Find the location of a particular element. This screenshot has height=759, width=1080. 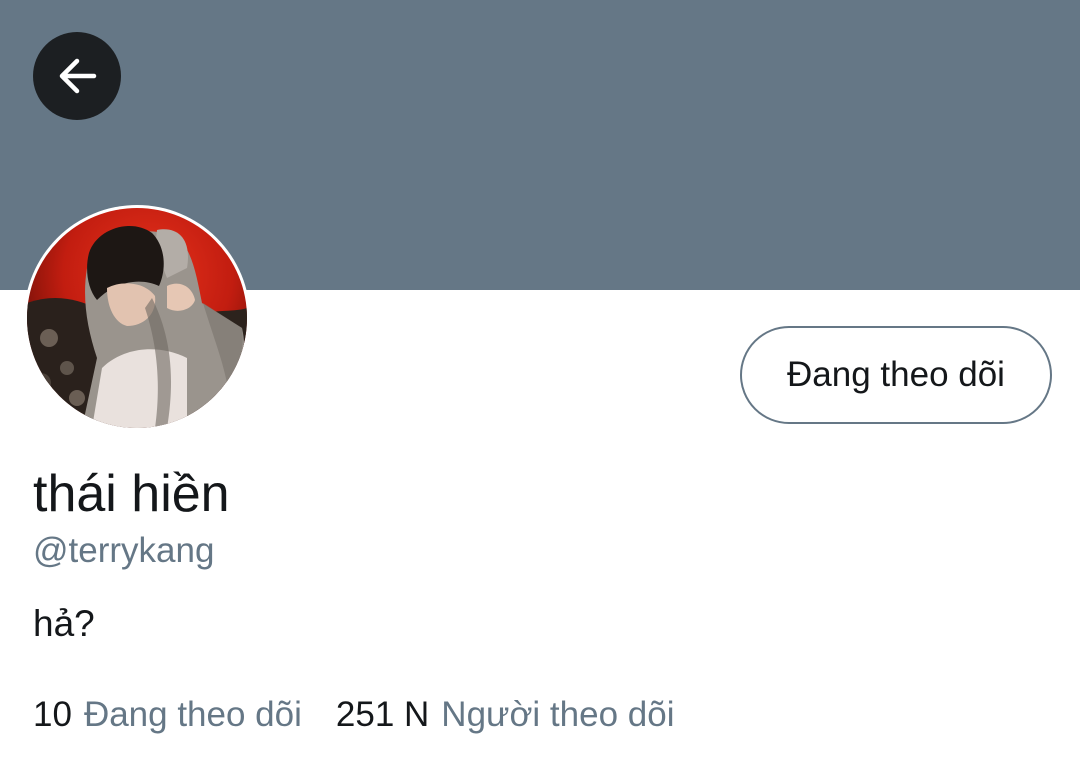

following-label: Đang theo dõi is located at coordinates (192, 714).